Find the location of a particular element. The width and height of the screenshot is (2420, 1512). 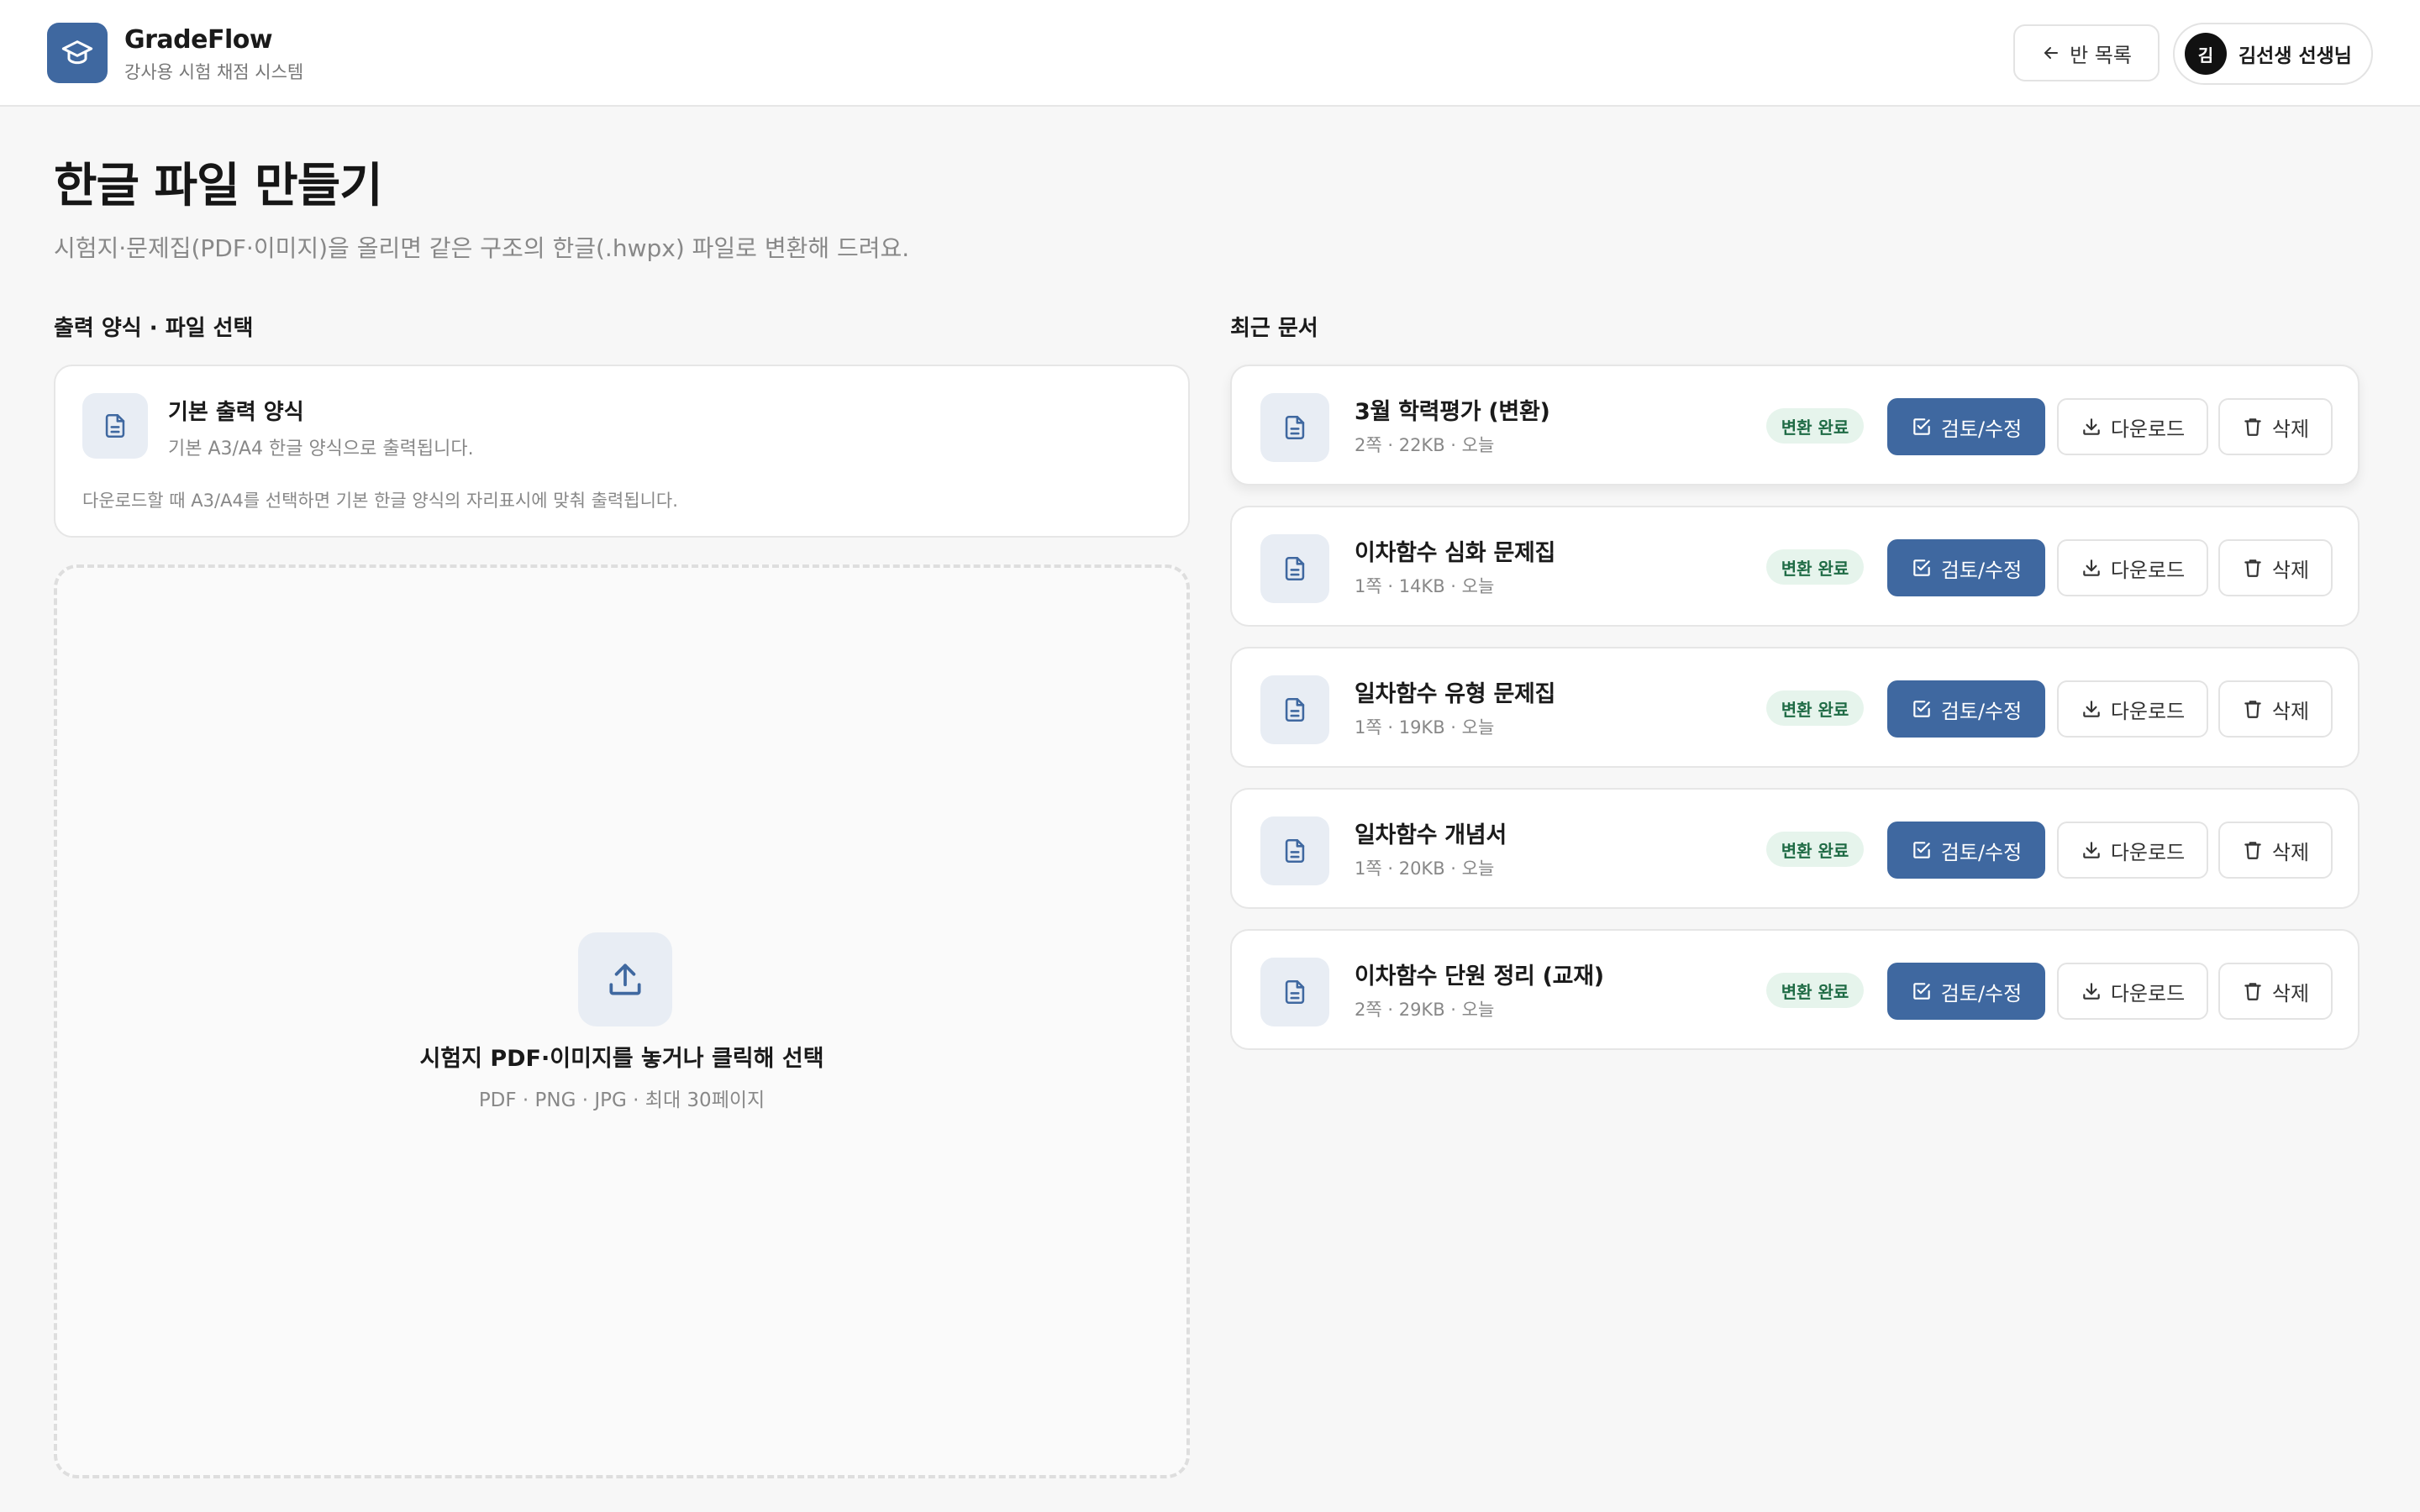

recent-docs-section-title: 최근 문서 is located at coordinates (1274, 328).